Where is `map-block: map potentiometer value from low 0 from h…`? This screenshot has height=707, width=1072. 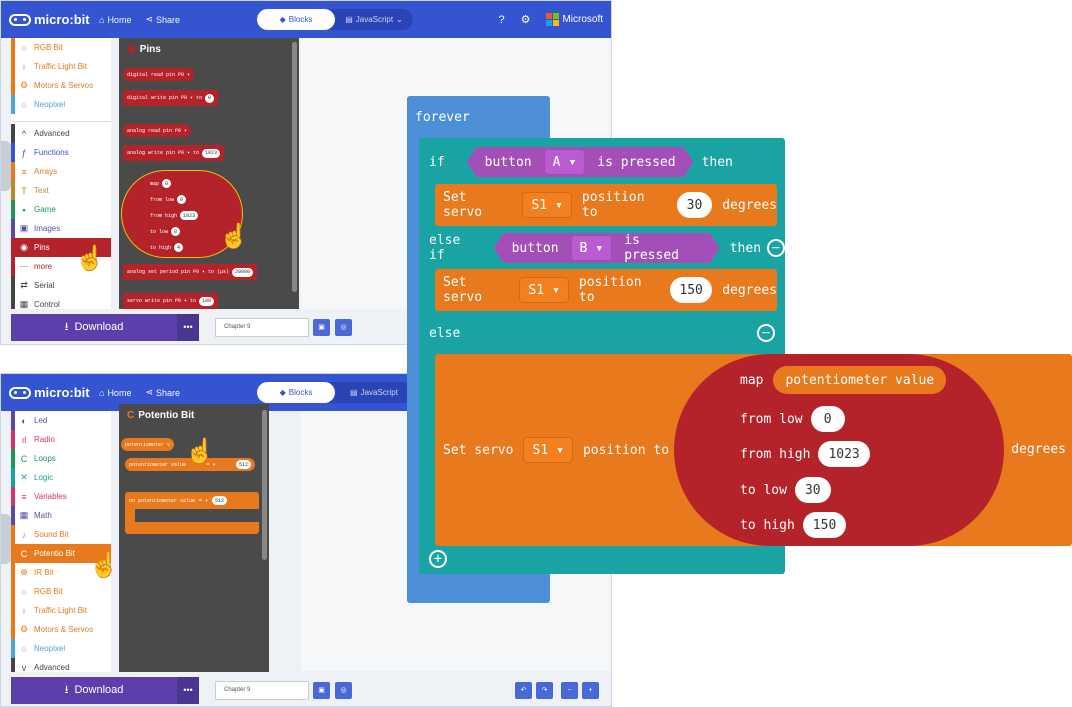 map-block: map potentiometer value from low 0 from h… is located at coordinates (839, 450).